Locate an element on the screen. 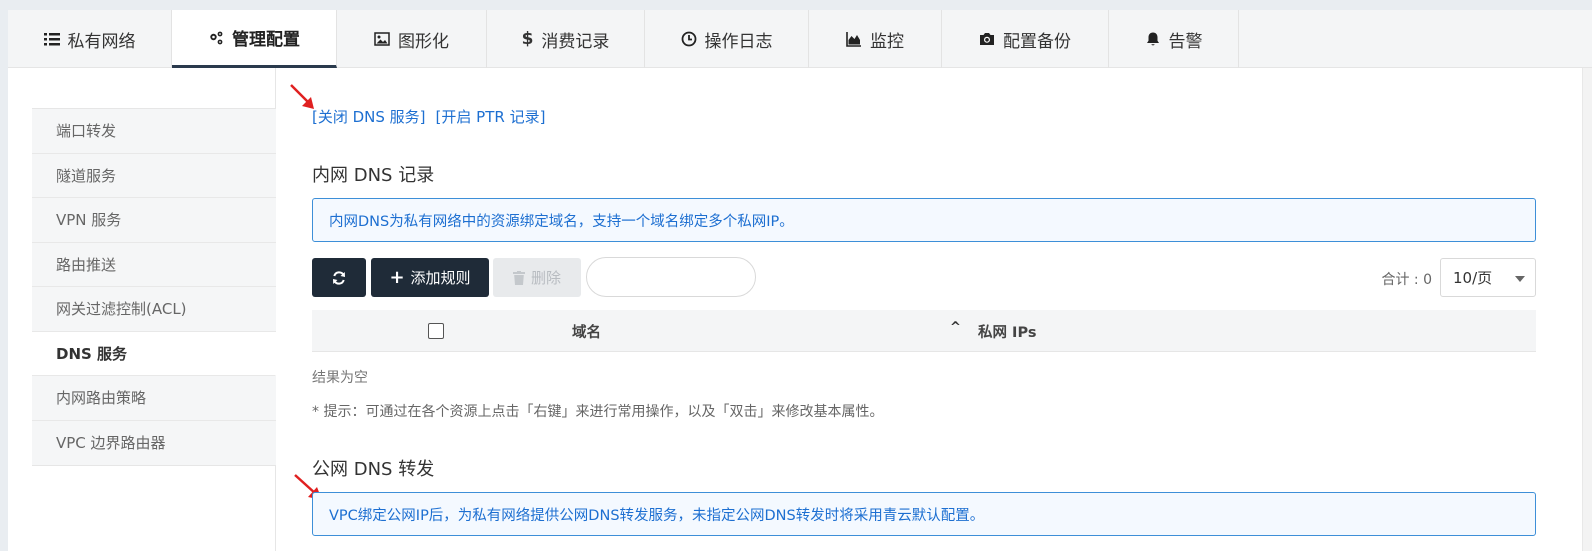 This screenshot has width=1592, height=551. tab-label: 操作日志 is located at coordinates (738, 41).